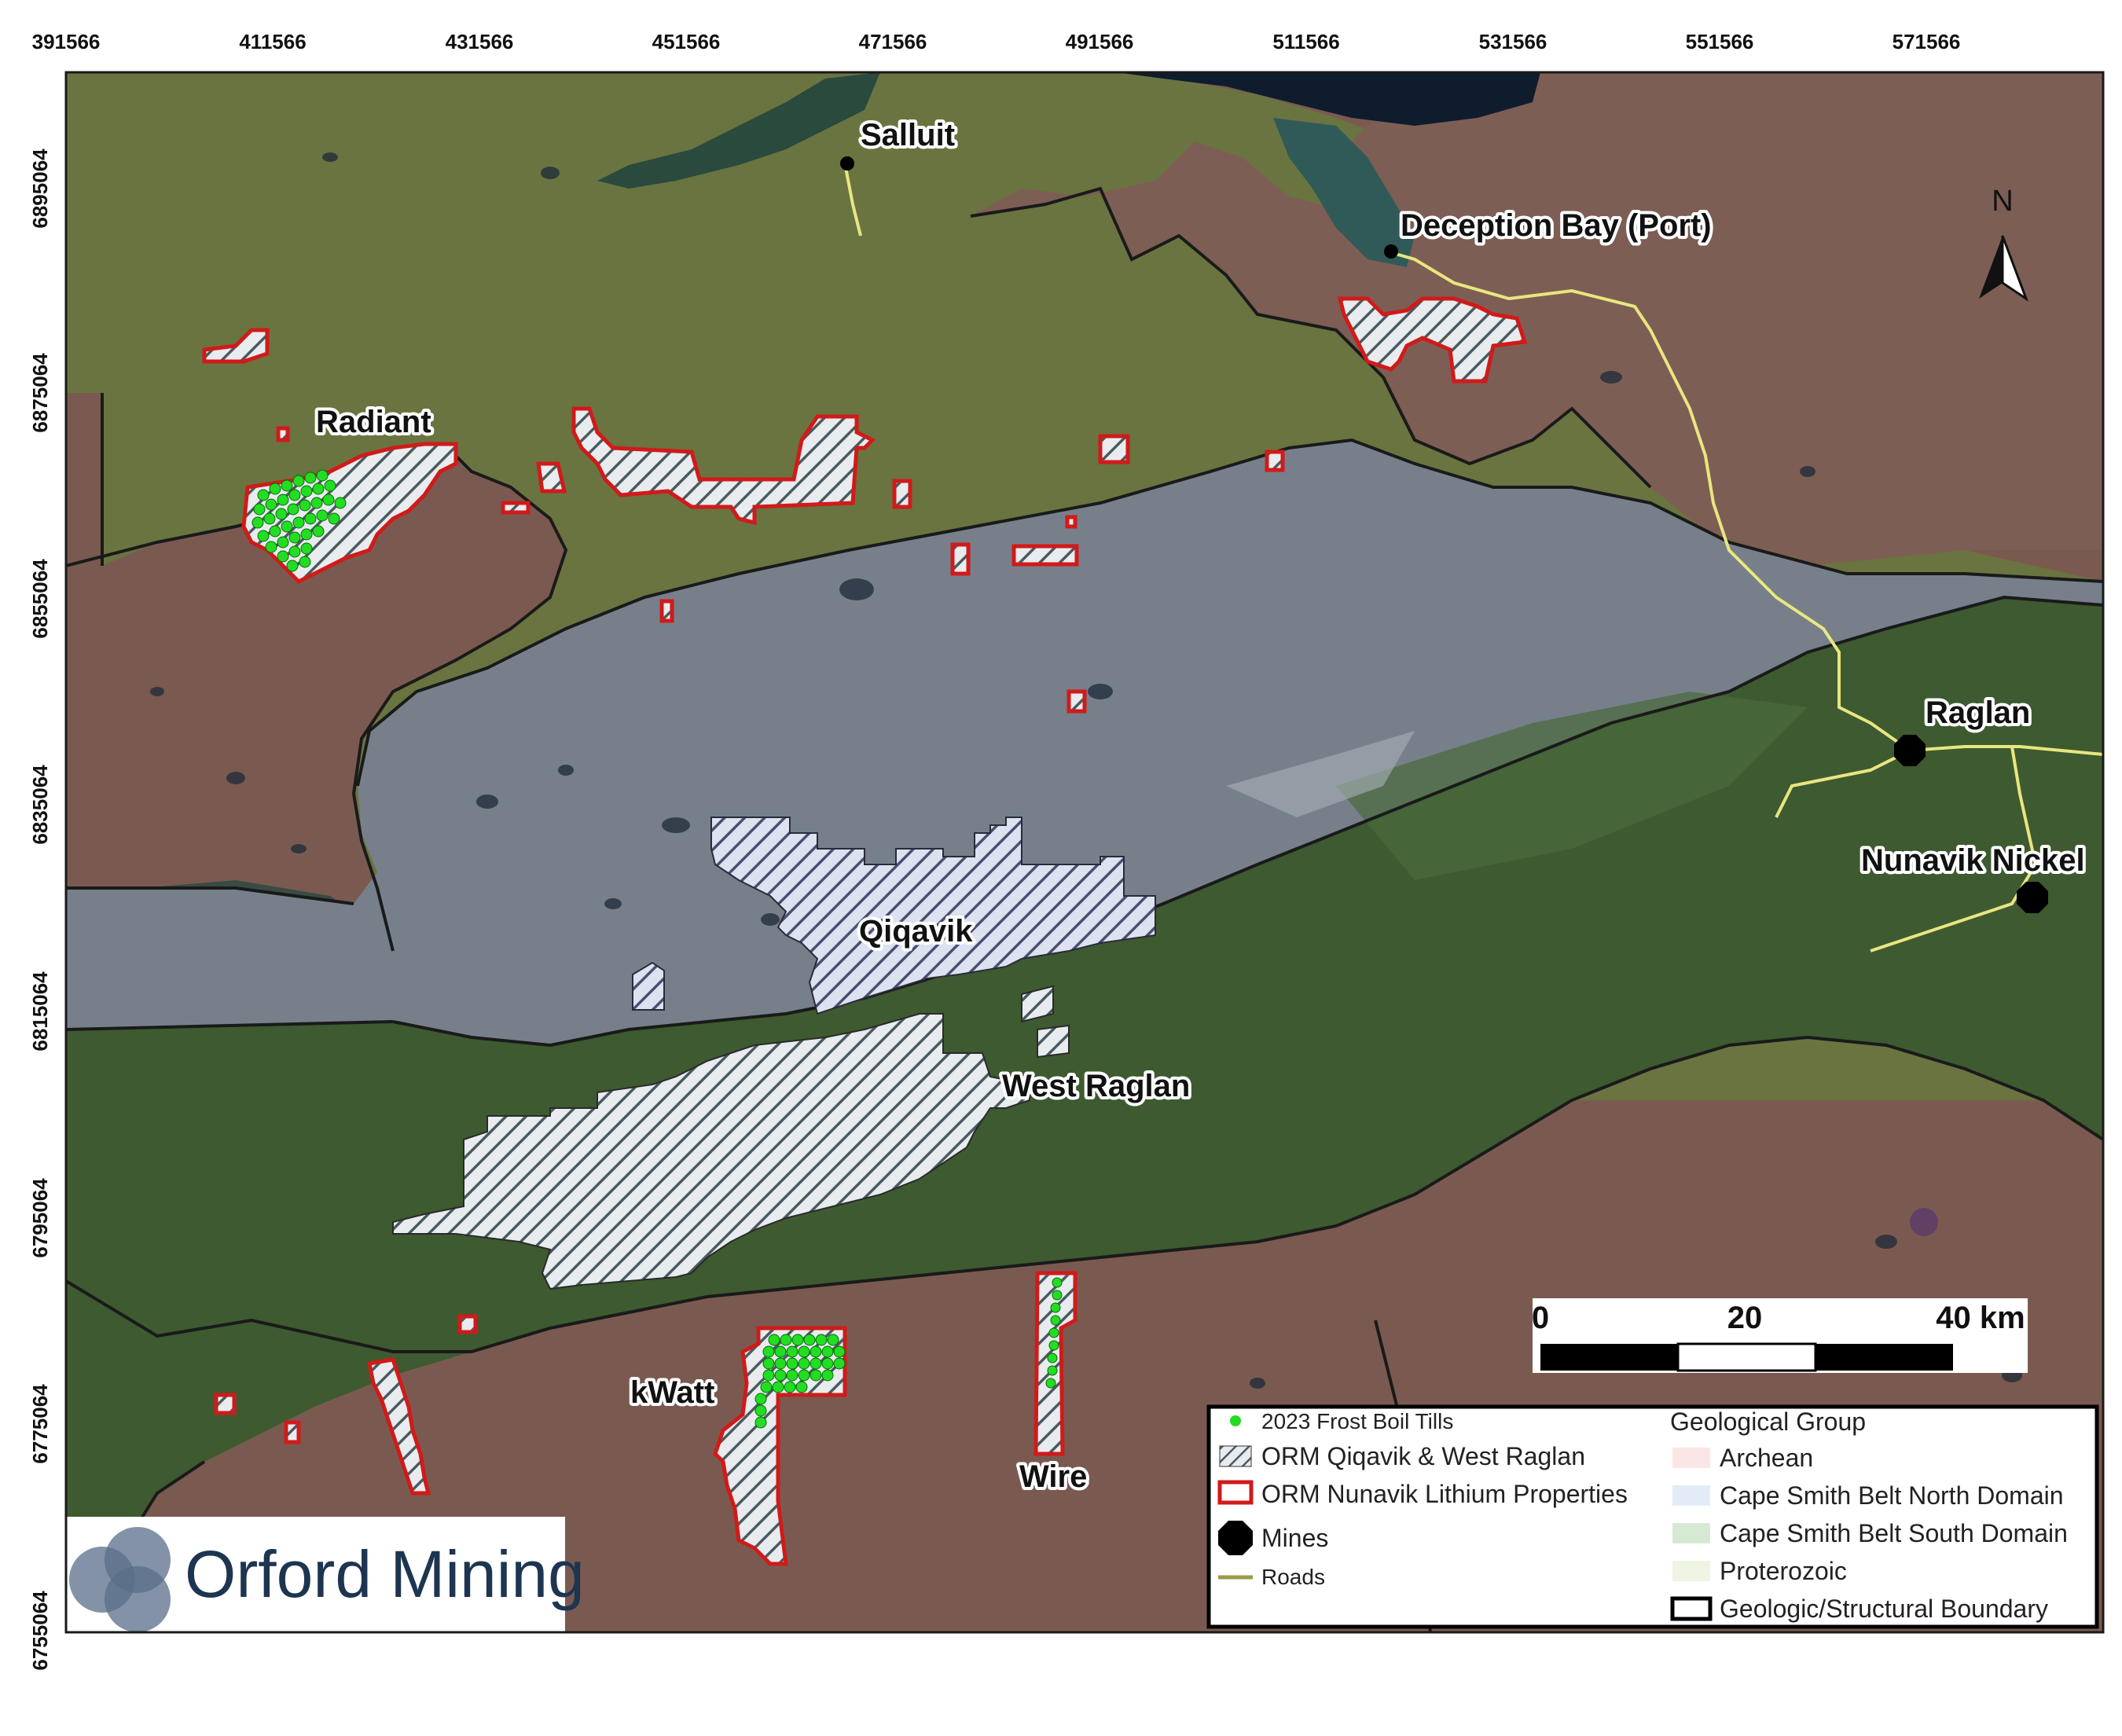 This screenshot has width=2122, height=1736. What do you see at coordinates (1294, 1538) in the screenshot?
I see `legend-item-label: Mines` at bounding box center [1294, 1538].